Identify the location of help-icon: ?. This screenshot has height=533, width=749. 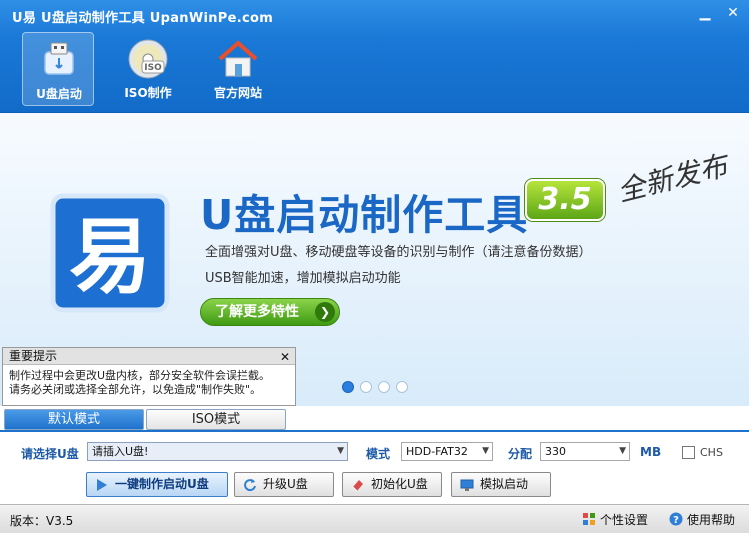
(676, 519).